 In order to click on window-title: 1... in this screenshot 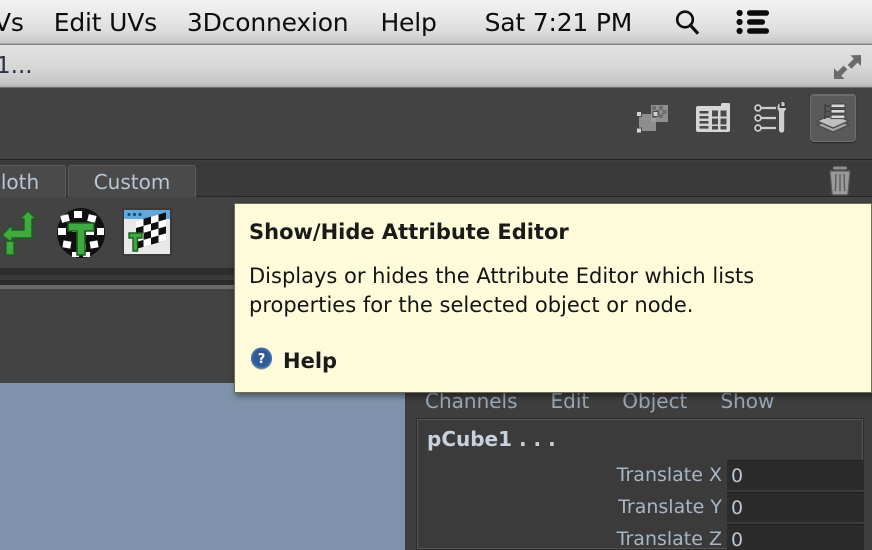, I will do `click(16, 66)`.